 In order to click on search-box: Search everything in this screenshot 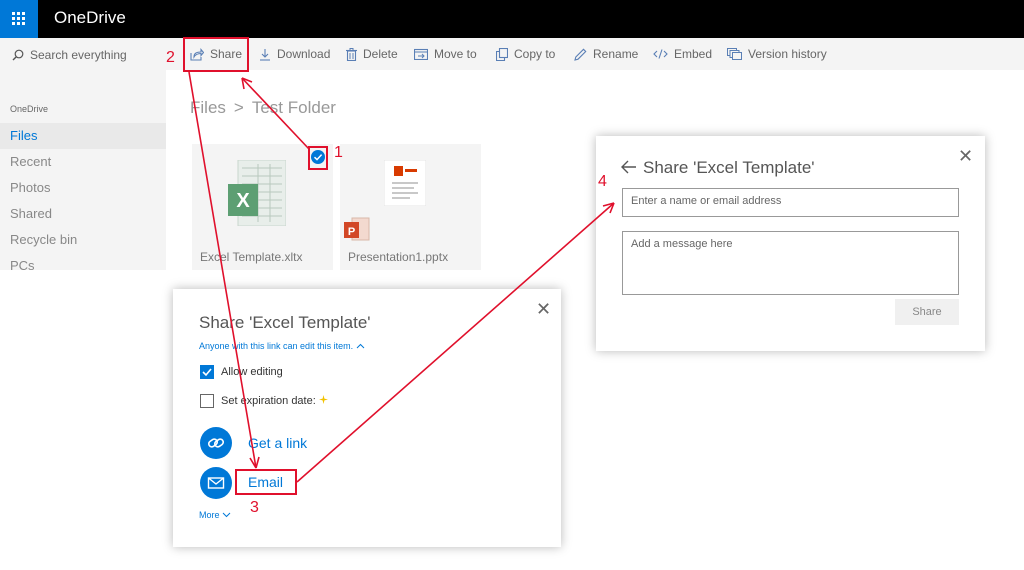, I will do `click(69, 55)`.